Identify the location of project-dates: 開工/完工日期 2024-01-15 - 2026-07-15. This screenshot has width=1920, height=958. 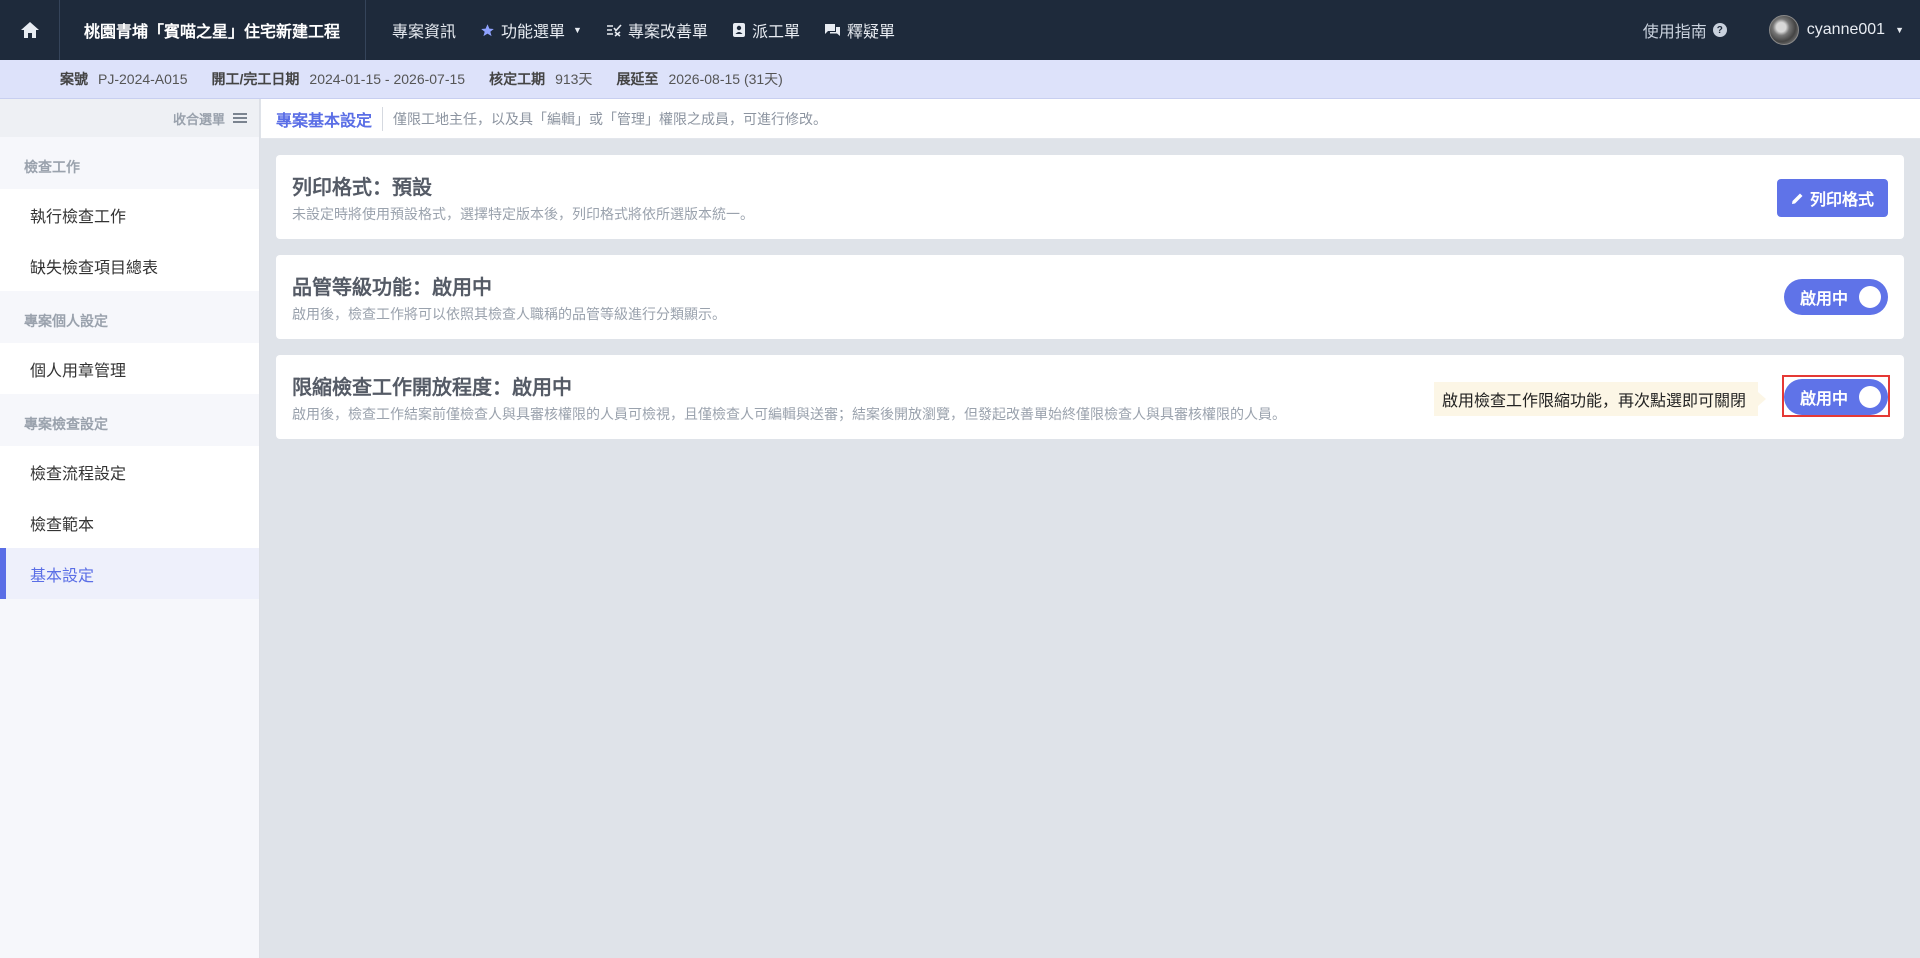
(339, 79).